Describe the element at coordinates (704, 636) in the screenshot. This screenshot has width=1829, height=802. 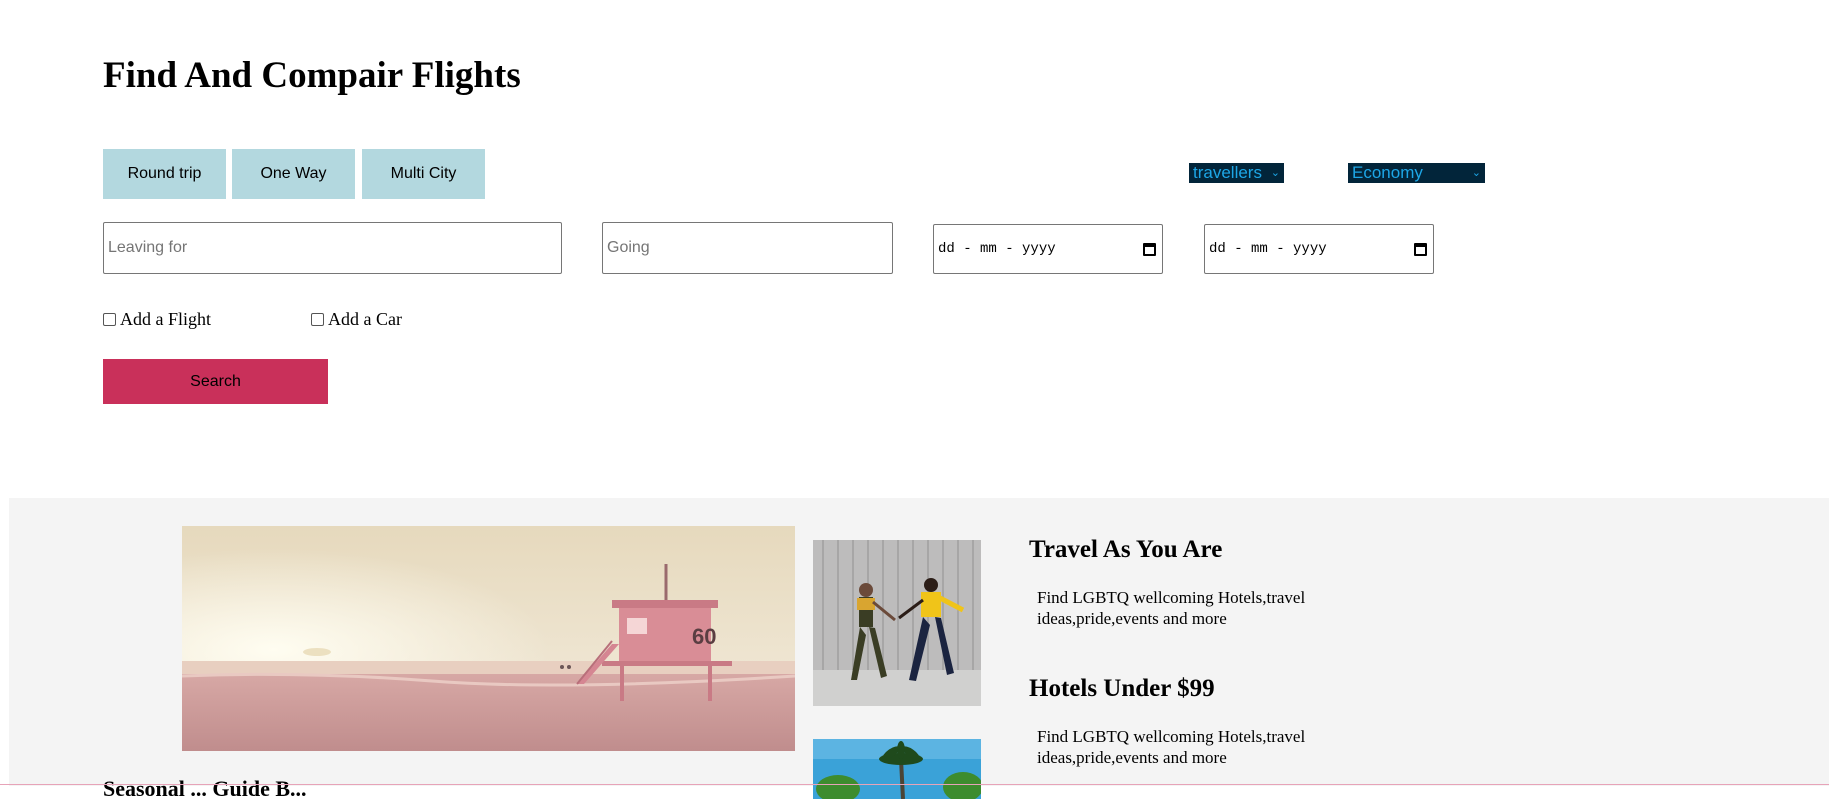
I see `svg-text: 60` at that location.